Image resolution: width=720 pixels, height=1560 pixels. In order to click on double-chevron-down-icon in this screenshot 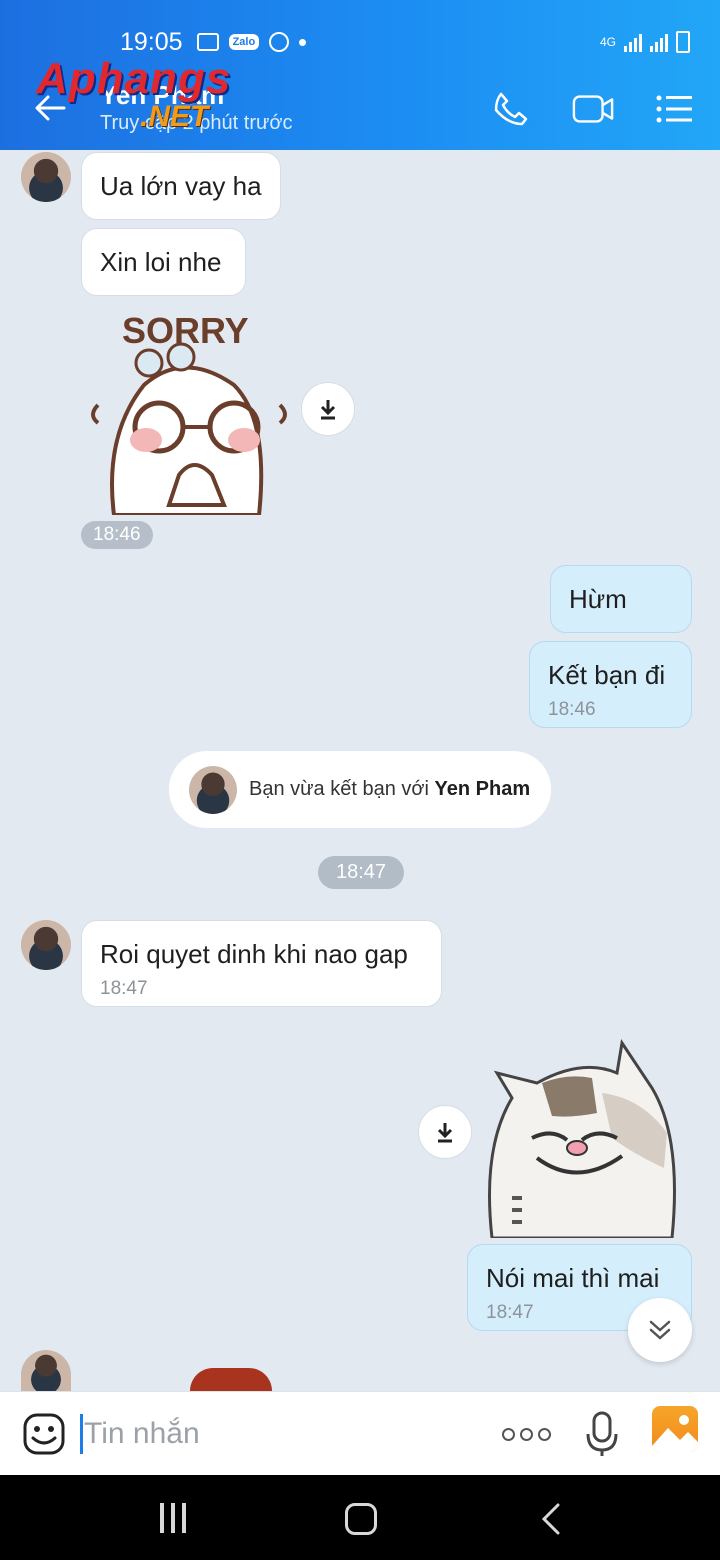, I will do `click(660, 1330)`.